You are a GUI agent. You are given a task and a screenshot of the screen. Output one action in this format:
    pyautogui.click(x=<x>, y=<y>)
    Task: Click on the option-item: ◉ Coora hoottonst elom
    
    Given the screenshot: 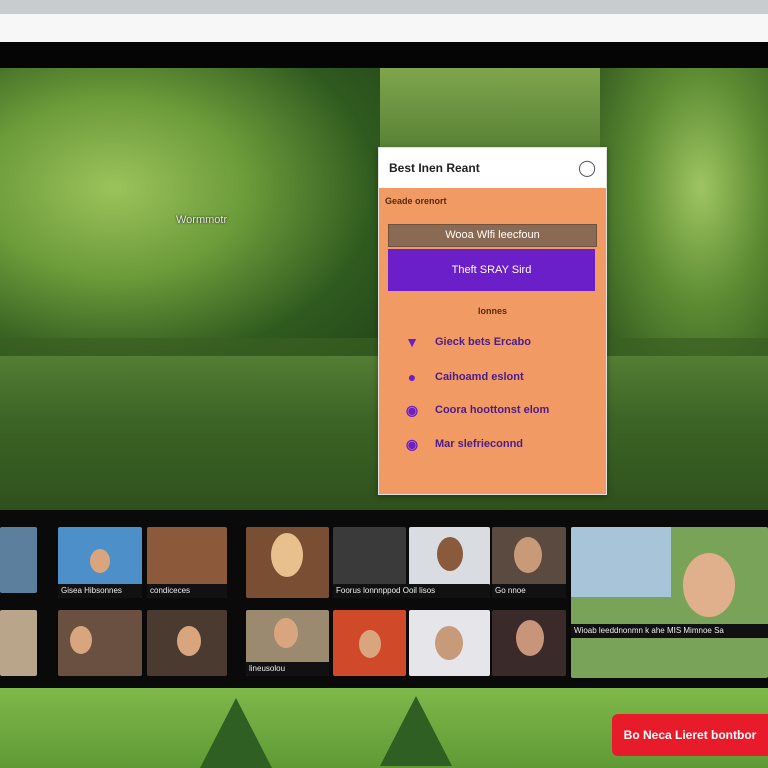 What is the action you would take?
    pyautogui.click(x=476, y=410)
    